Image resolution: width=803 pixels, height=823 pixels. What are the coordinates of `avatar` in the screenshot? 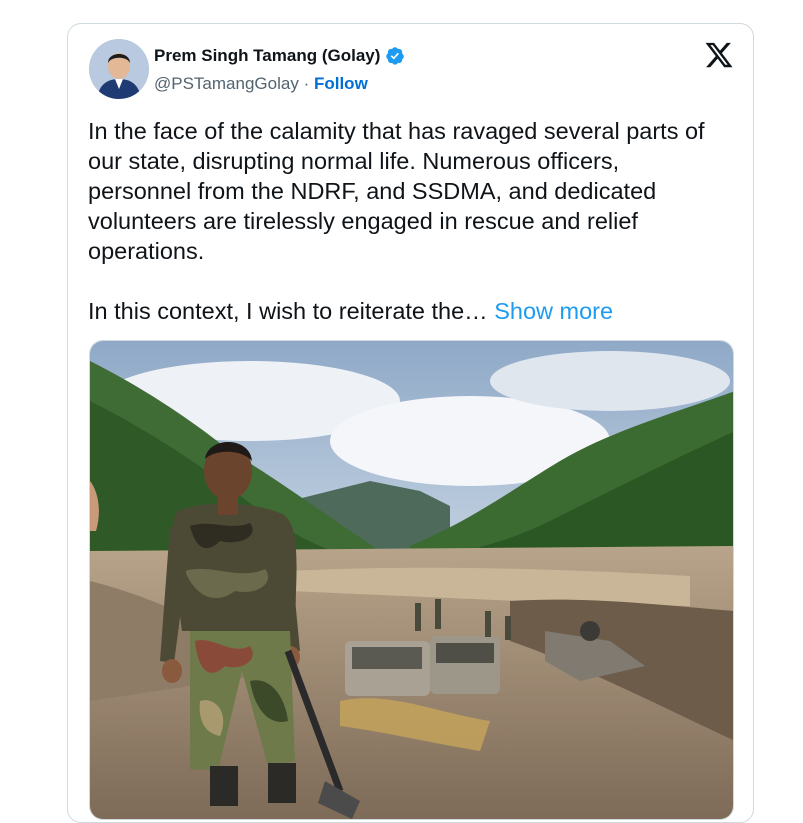 It's located at (119, 69).